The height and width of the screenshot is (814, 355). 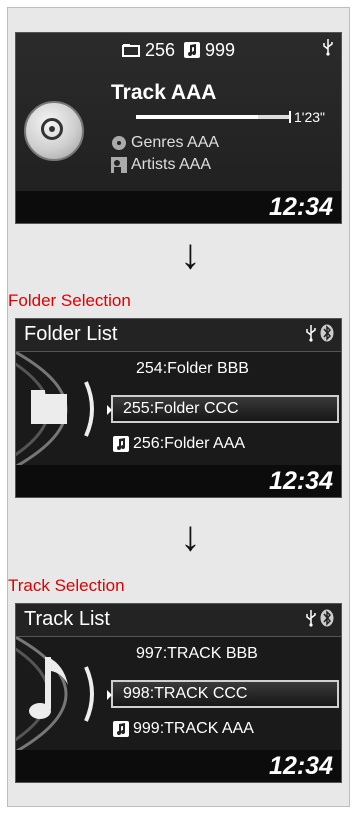 What do you see at coordinates (189, 443) in the screenshot?
I see `list-item-label: 256:Folder AAA` at bounding box center [189, 443].